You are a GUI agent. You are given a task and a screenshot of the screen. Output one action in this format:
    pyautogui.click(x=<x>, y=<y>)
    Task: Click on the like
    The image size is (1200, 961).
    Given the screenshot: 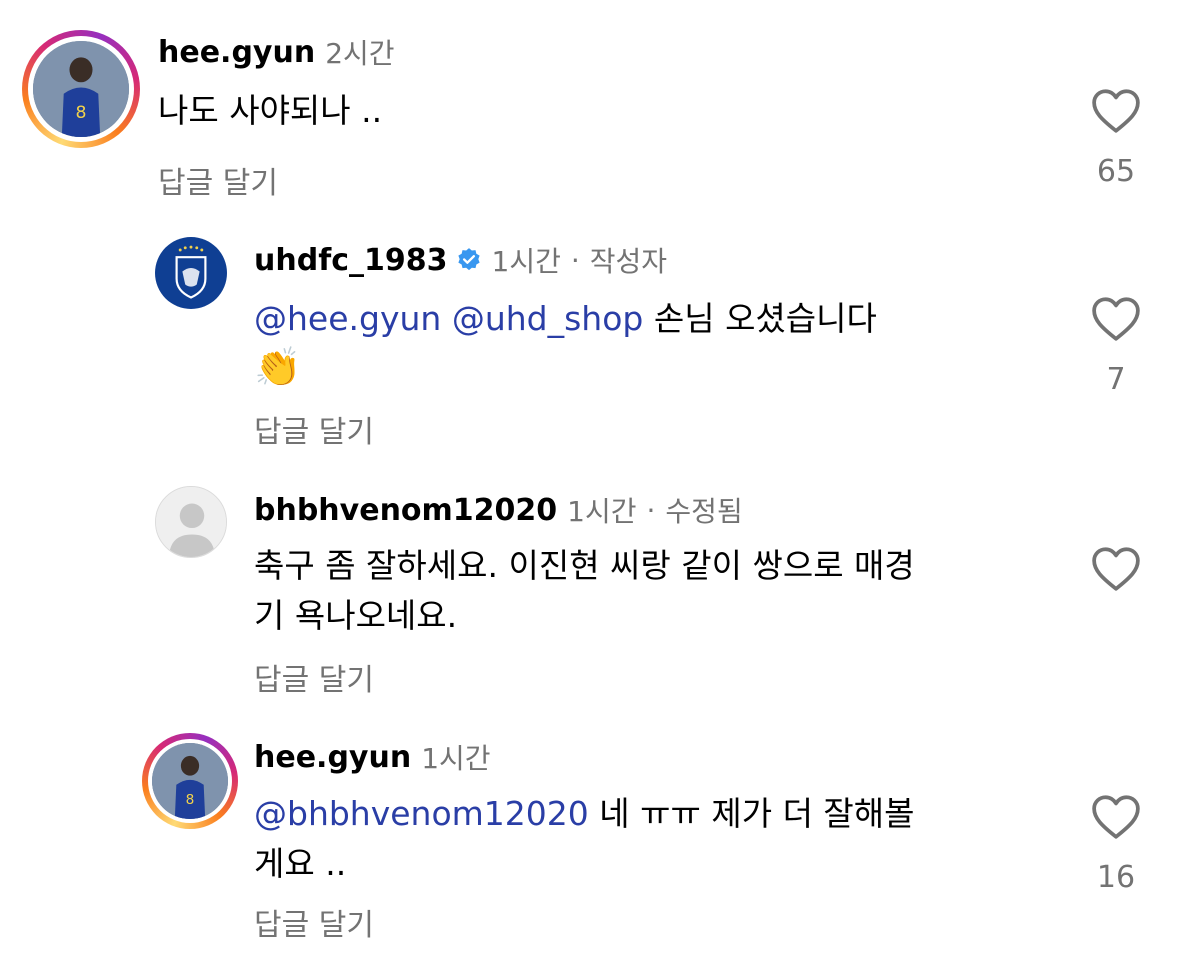 What is the action you would take?
    pyautogui.click(x=1116, y=569)
    